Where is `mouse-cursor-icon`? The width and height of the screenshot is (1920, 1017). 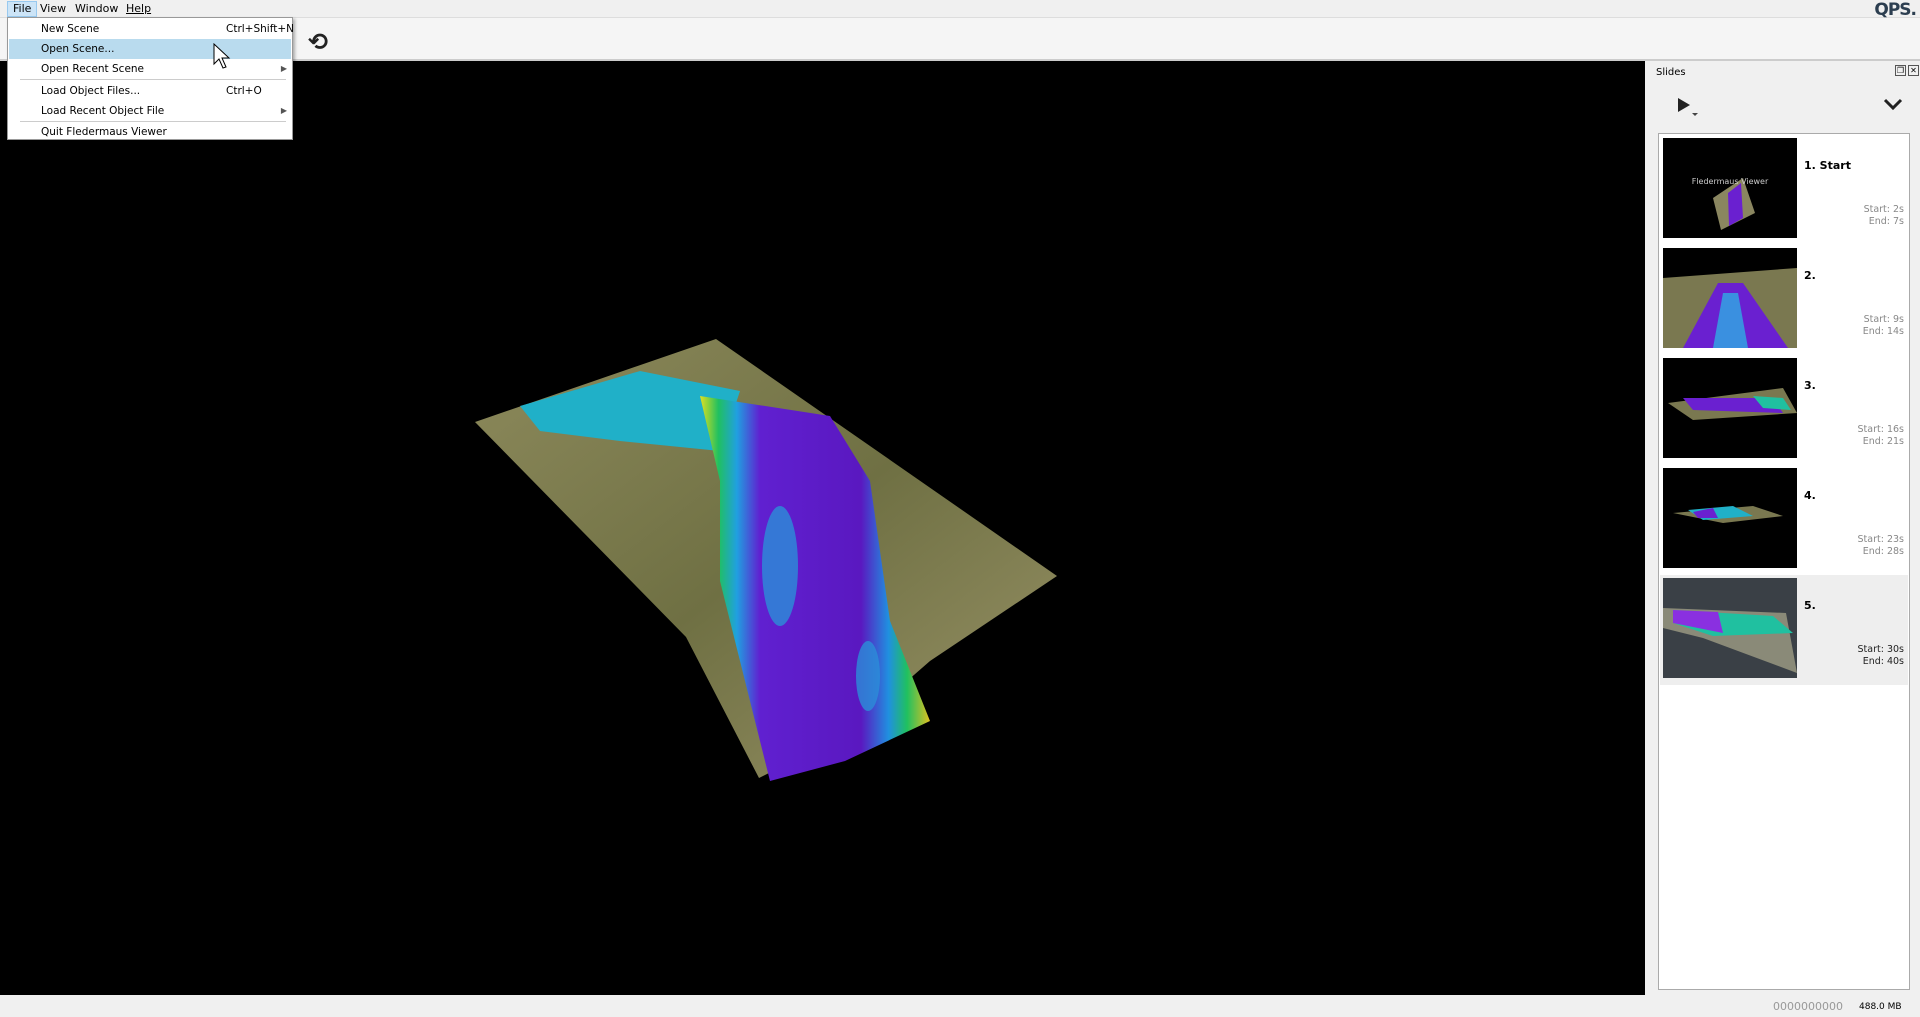
mouse-cursor-icon is located at coordinates (222, 56).